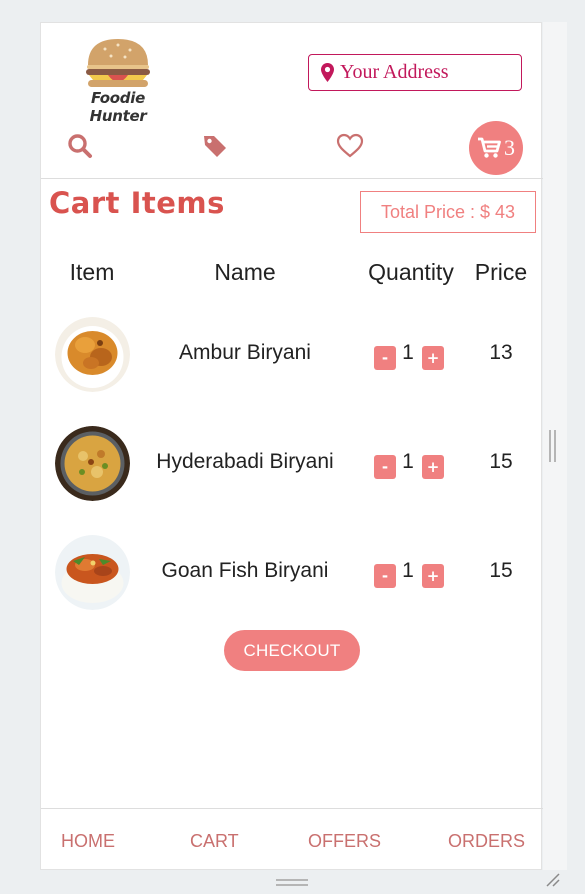  I want to click on cart-row: Hyderabadi Biryani - 1 + 15, so click(292, 465).